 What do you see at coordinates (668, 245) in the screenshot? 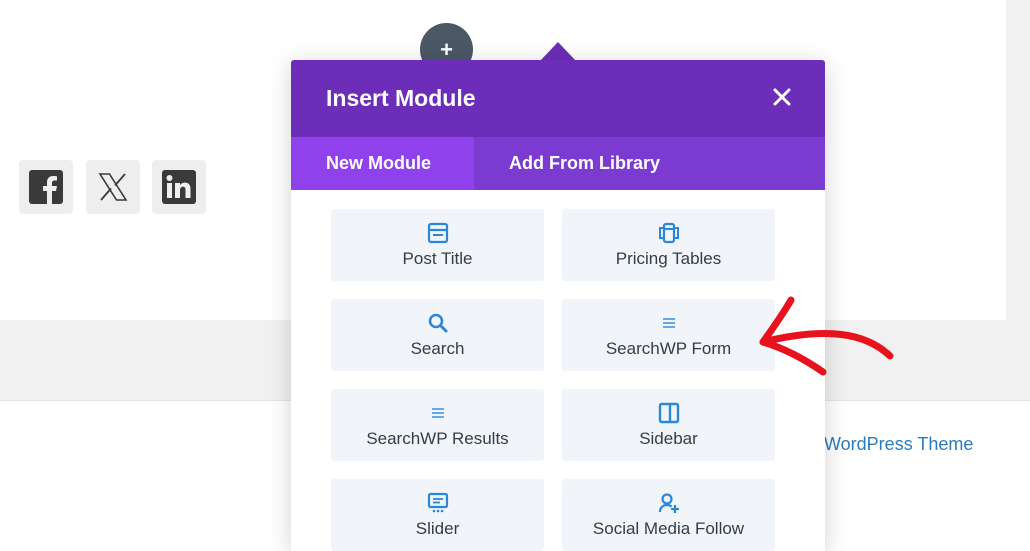
I see `module-pricing-tables: Pricing Tables` at bounding box center [668, 245].